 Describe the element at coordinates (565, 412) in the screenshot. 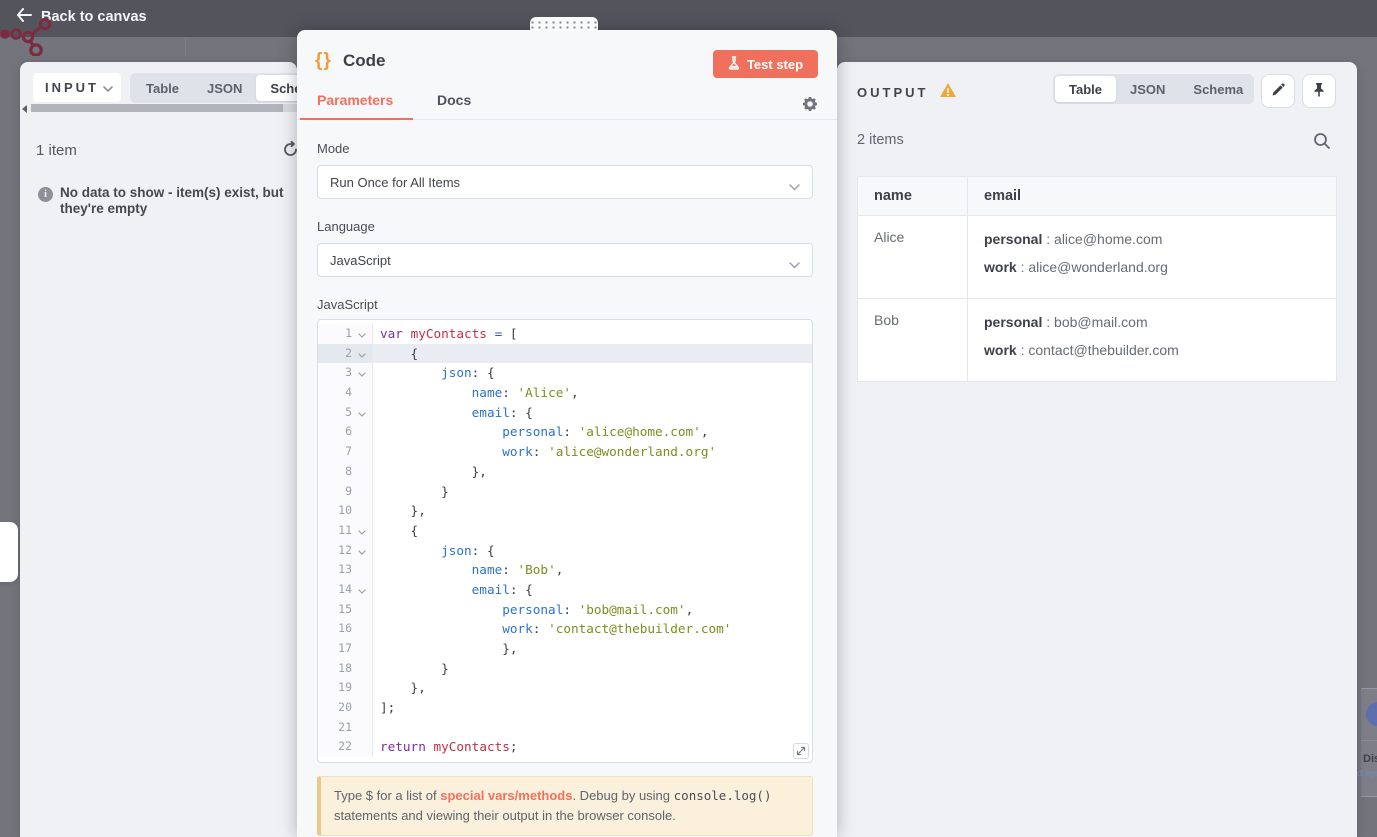

I see `code-line-5: 5 email: {` at that location.